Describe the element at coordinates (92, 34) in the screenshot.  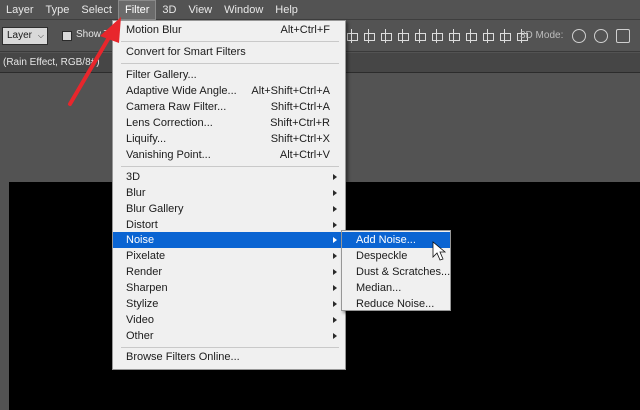
I see `show-transform-label: Show T` at that location.